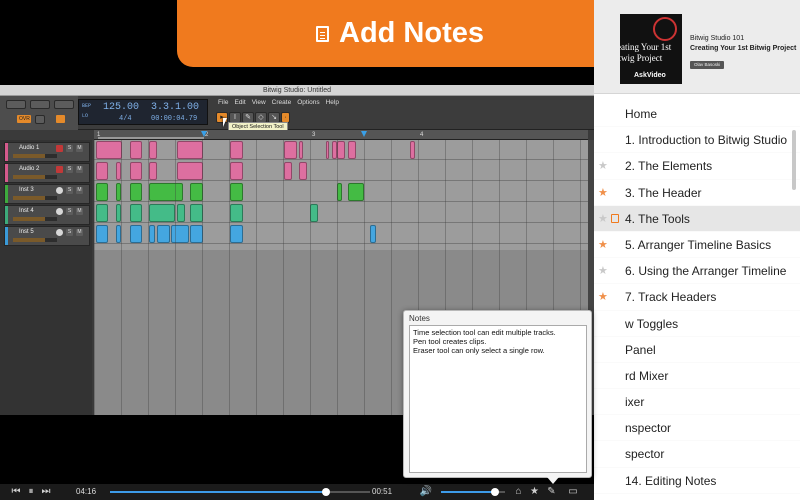 This screenshot has height=500, width=800. What do you see at coordinates (47, 215) in the screenshot?
I see `track-header: Inst 4 SM` at bounding box center [47, 215].